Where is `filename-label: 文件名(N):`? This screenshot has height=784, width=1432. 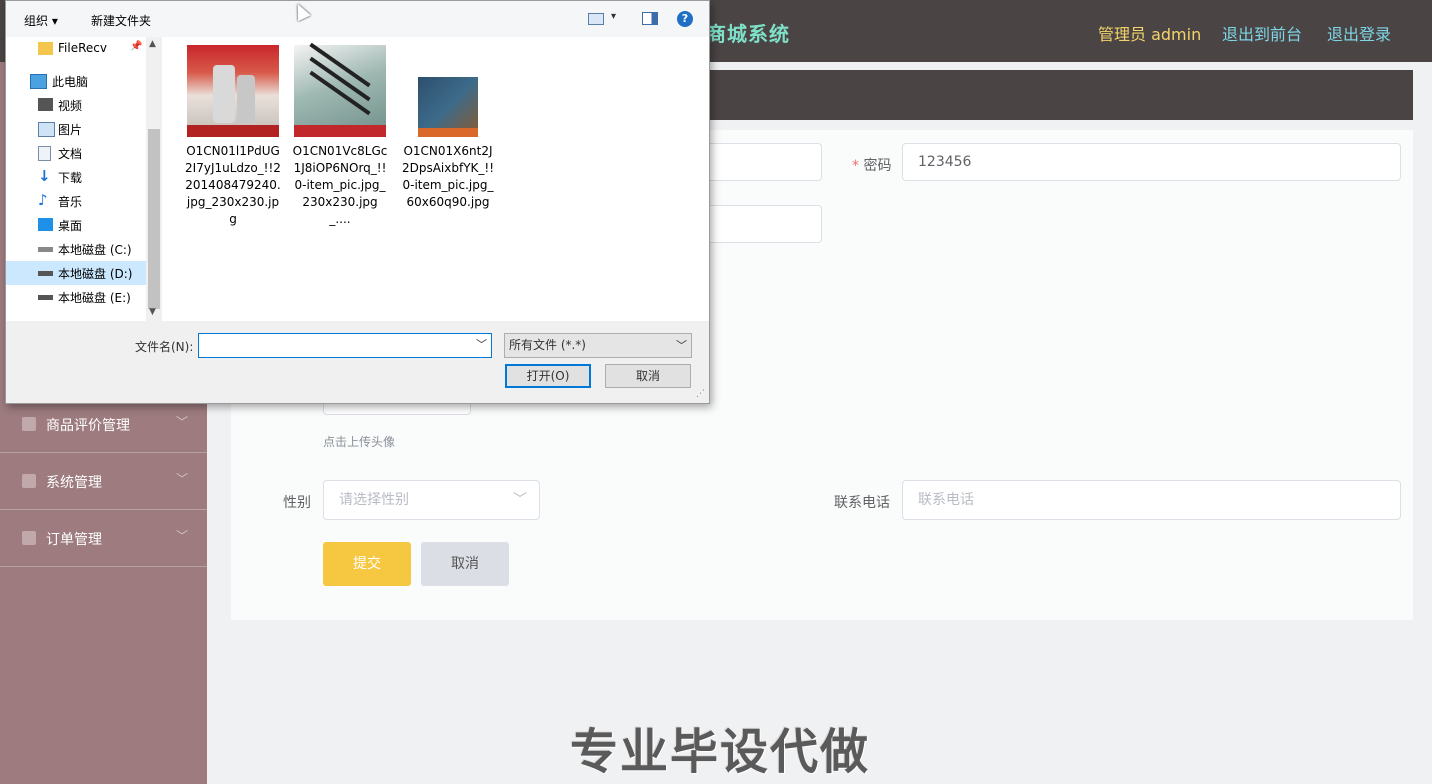 filename-label: 文件名(N): is located at coordinates (164, 347).